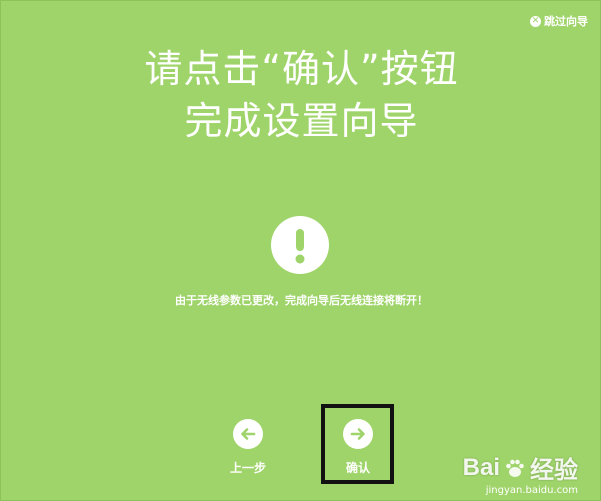 The image size is (601, 501). I want to click on skip-wizard-label: 跳过向导, so click(566, 21).